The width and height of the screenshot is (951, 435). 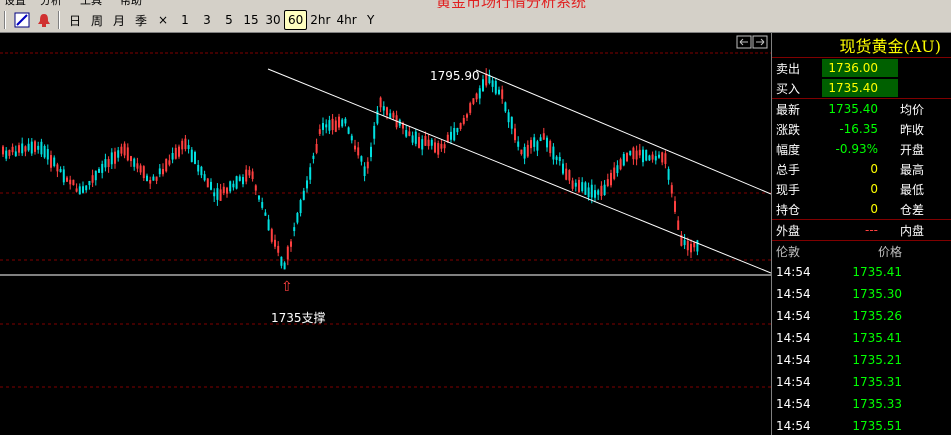 I want to click on zoom-out-button, so click(x=760, y=42).